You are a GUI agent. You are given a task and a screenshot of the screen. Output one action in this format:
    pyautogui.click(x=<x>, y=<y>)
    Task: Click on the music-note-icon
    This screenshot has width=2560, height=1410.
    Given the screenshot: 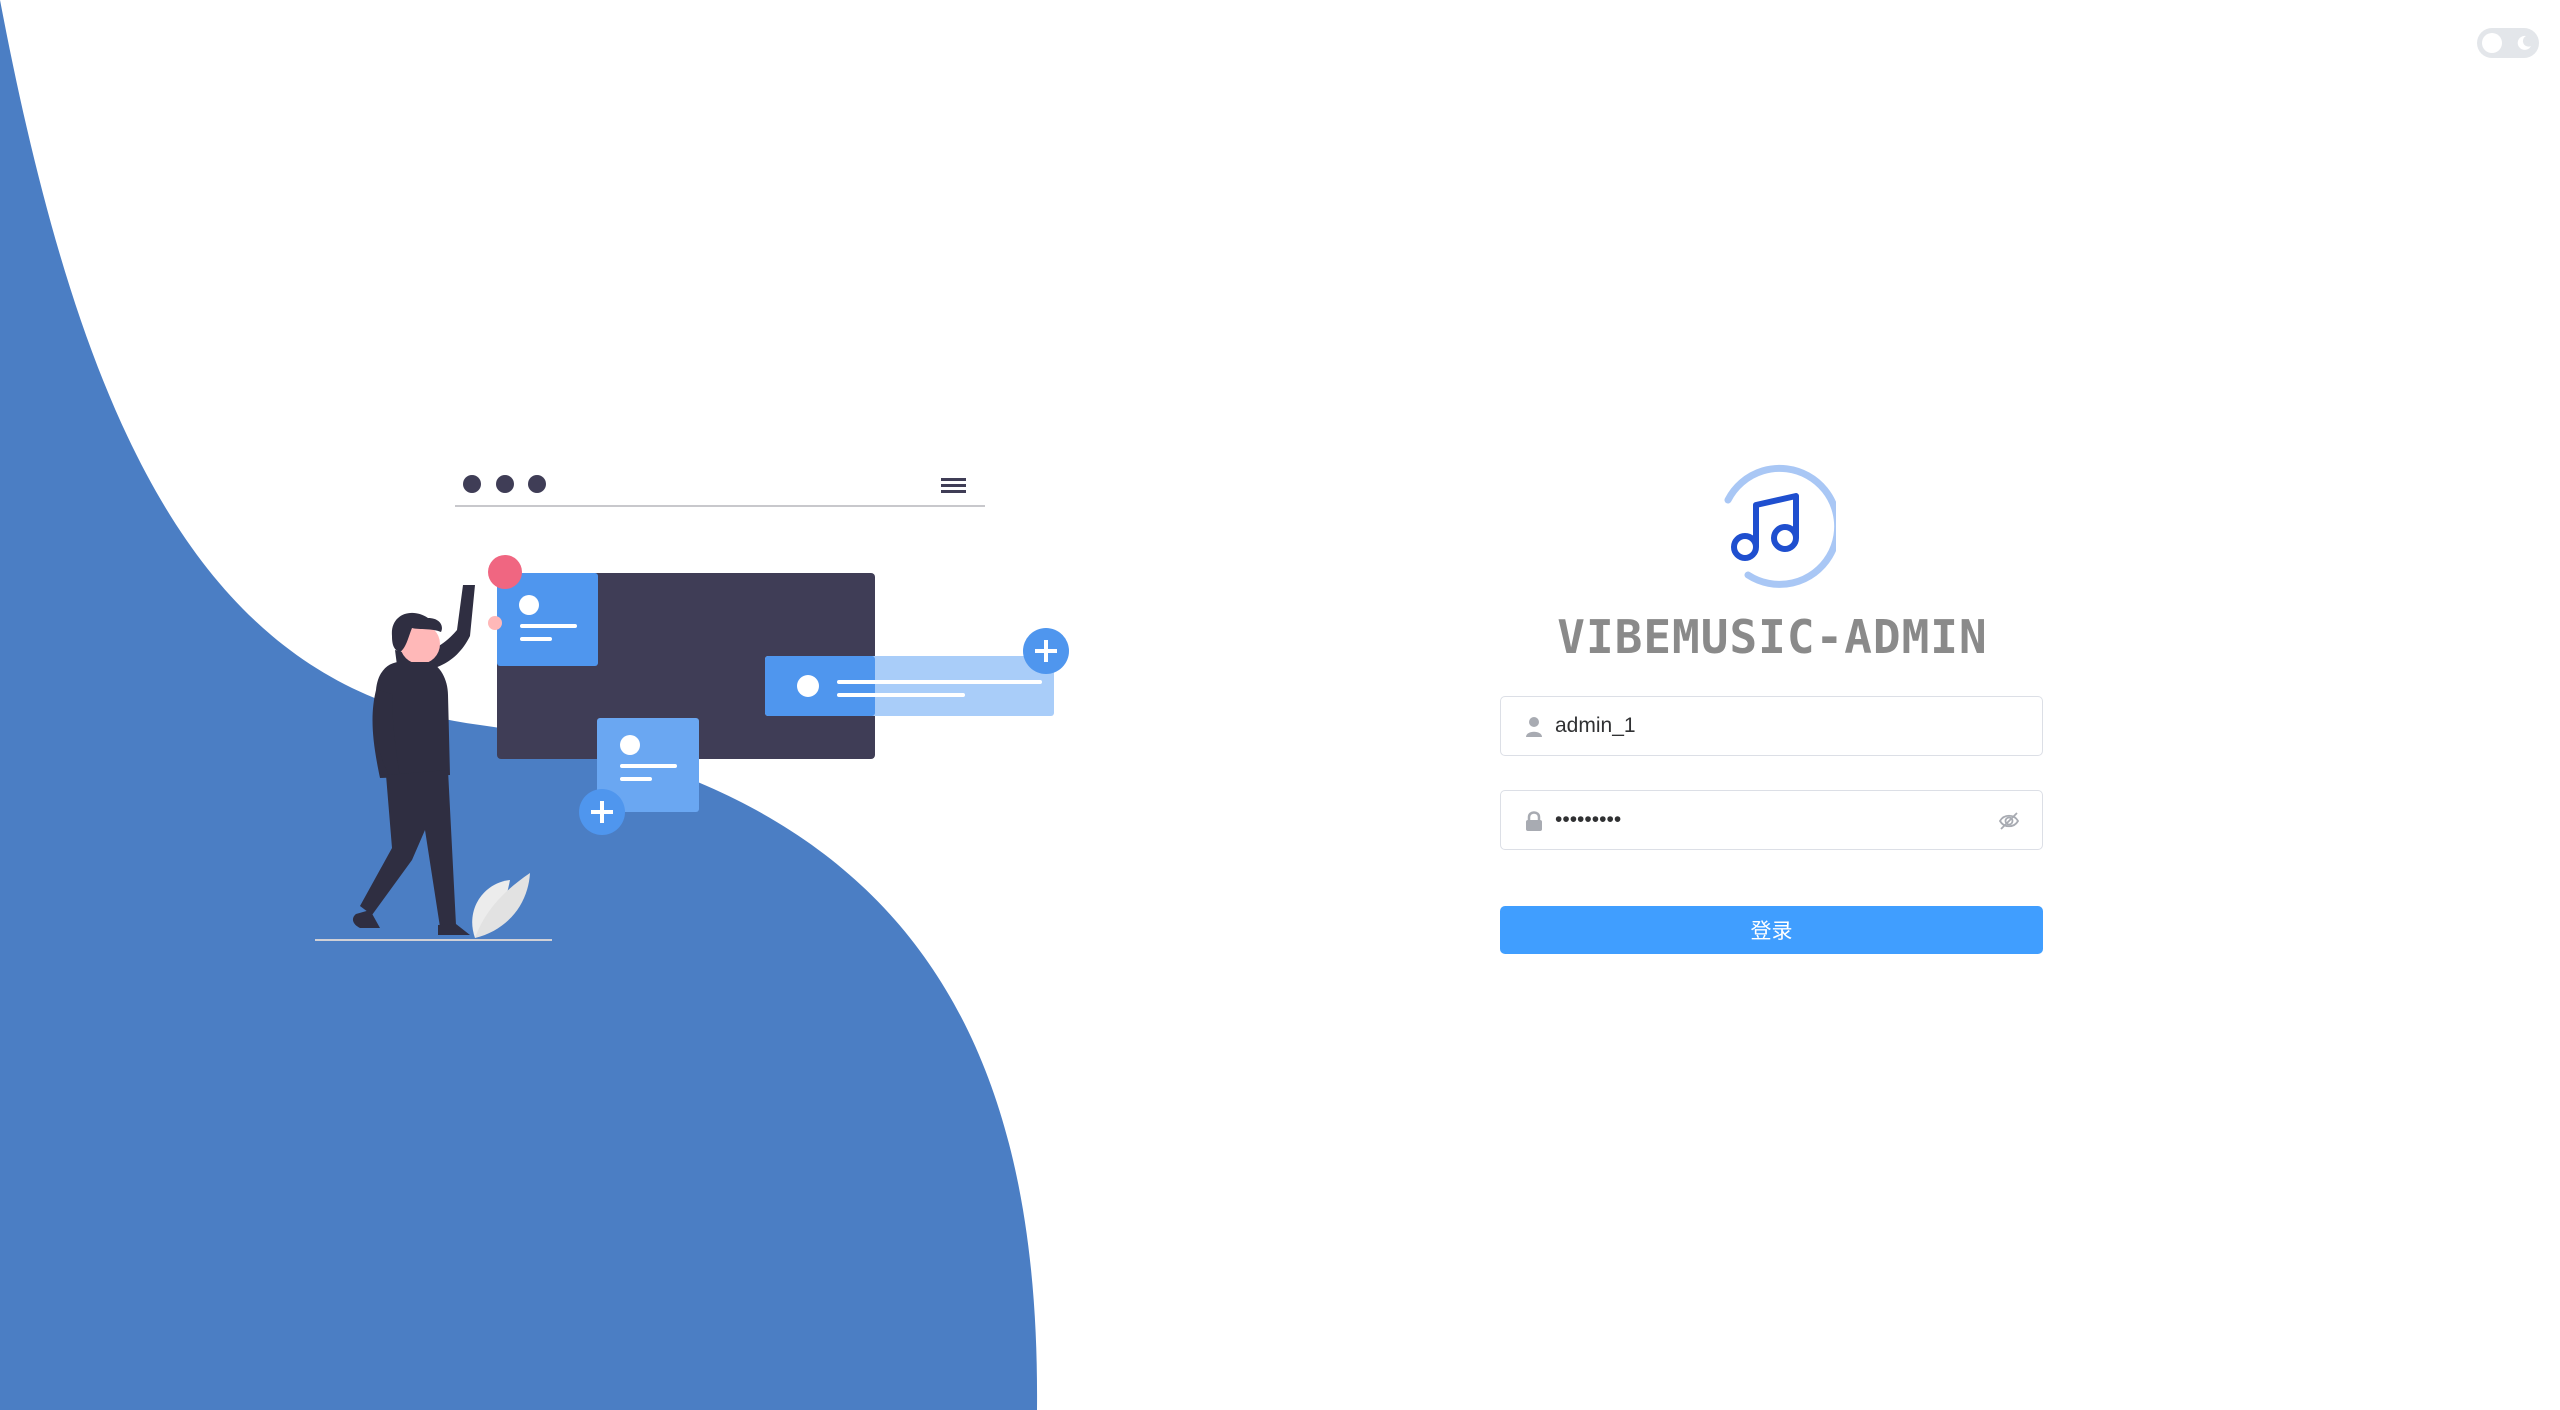 What is the action you would take?
    pyautogui.click(x=1780, y=526)
    